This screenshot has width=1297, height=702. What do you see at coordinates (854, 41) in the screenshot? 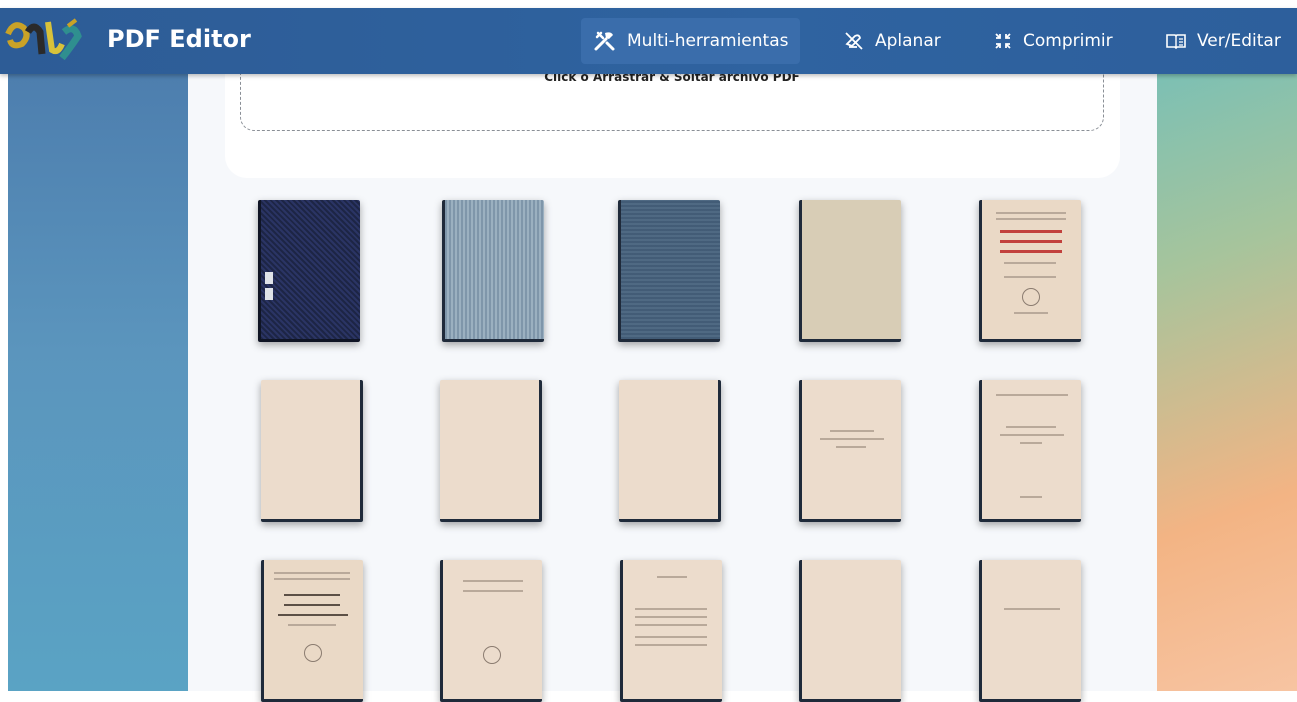
I see `flatten-icon` at bounding box center [854, 41].